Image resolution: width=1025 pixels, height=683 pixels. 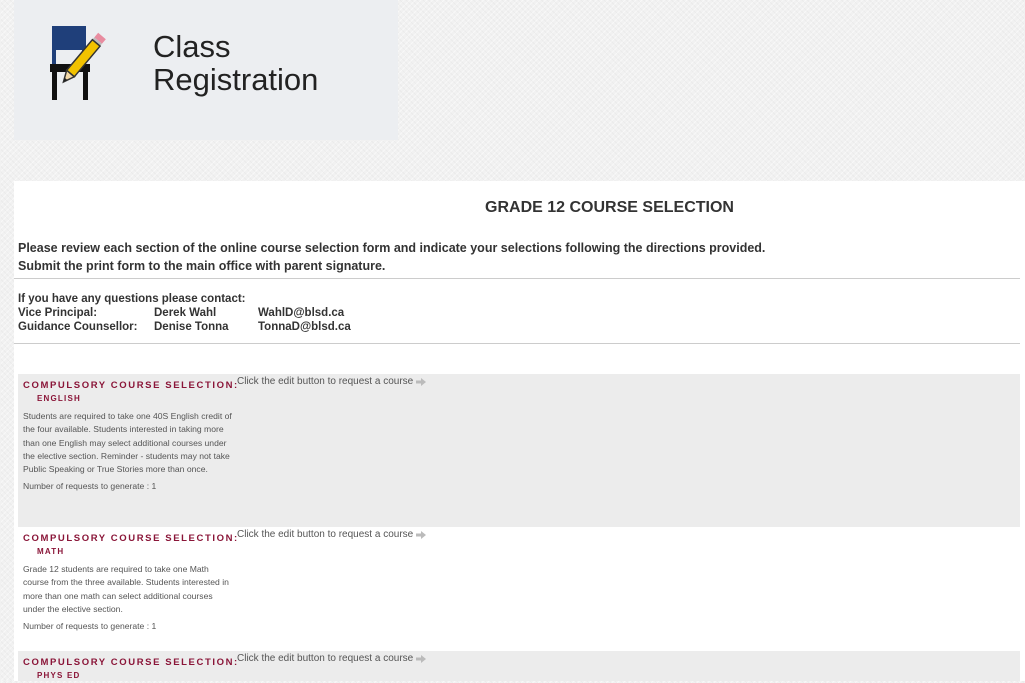 What do you see at coordinates (78, 63) in the screenshot?
I see `chair-pencil-icon` at bounding box center [78, 63].